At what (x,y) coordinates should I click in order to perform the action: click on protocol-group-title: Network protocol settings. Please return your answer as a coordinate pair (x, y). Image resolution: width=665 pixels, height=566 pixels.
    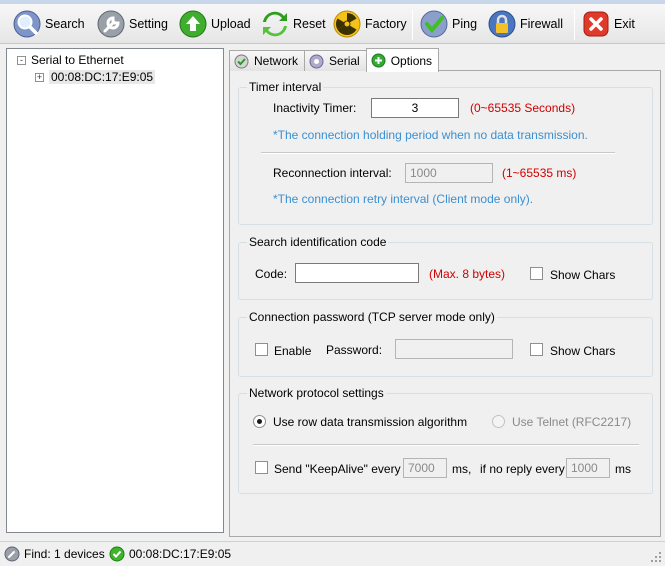
    Looking at the image, I should click on (316, 393).